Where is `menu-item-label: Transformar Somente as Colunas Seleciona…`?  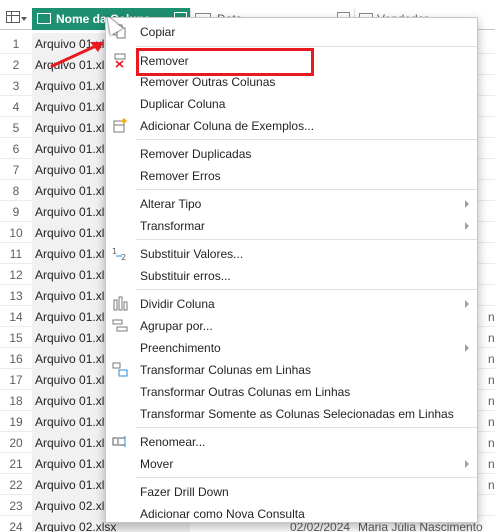 menu-item-label: Transformar Somente as Colunas Seleciona… is located at coordinates (297, 414).